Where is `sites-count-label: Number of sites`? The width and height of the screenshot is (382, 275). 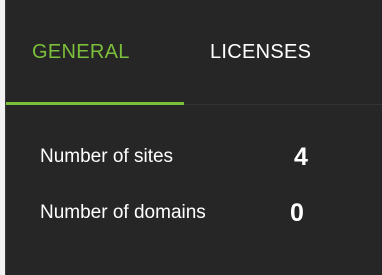
sites-count-label: Number of sites is located at coordinates (107, 156).